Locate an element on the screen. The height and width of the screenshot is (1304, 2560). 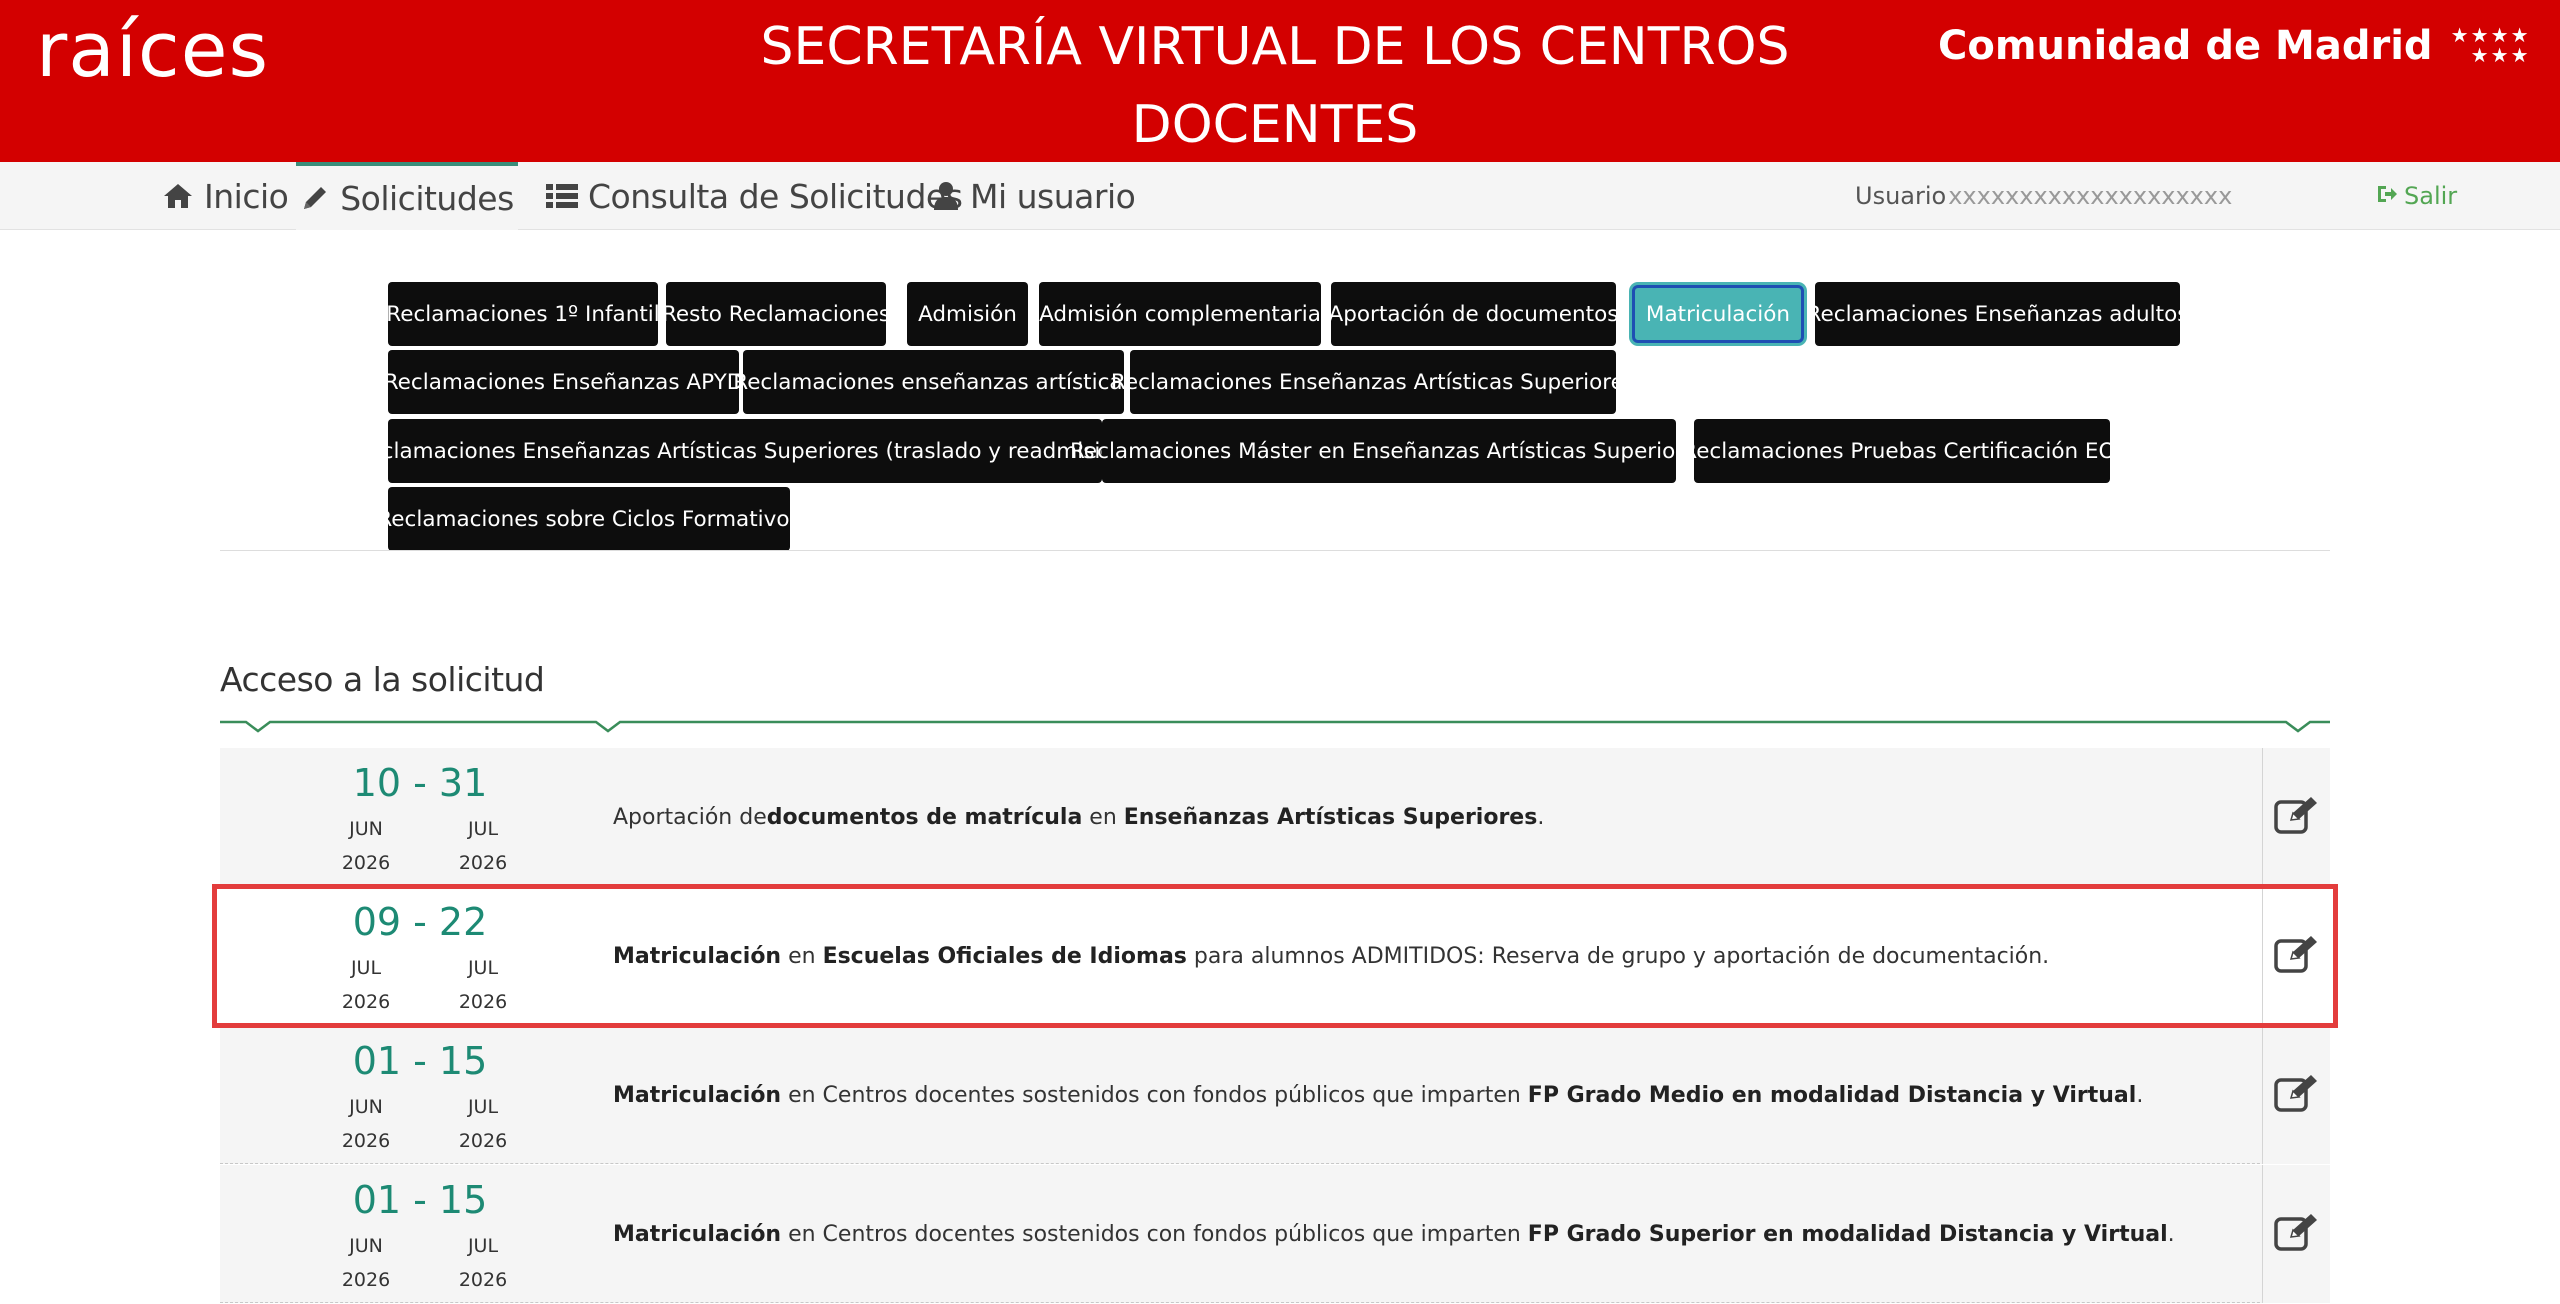
nav-solicitudes-label: Solicitudes is located at coordinates (427, 198).